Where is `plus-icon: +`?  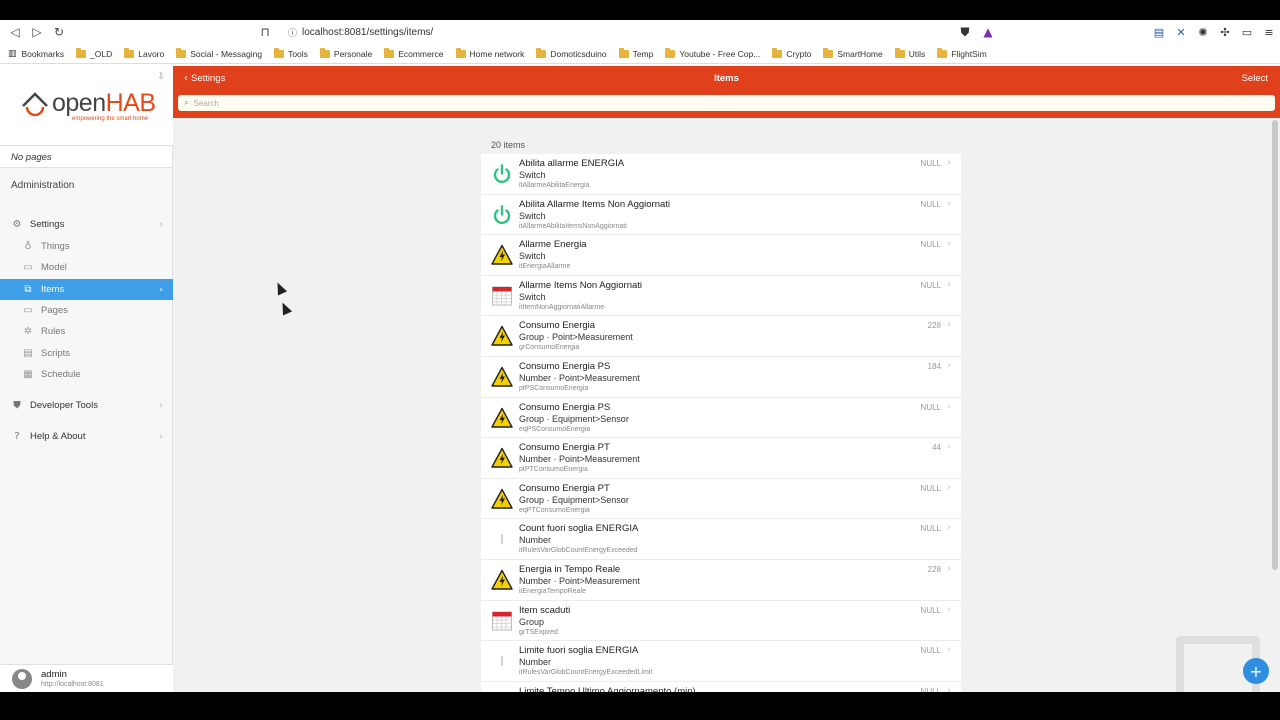
plus-icon: + is located at coordinates (1256, 671).